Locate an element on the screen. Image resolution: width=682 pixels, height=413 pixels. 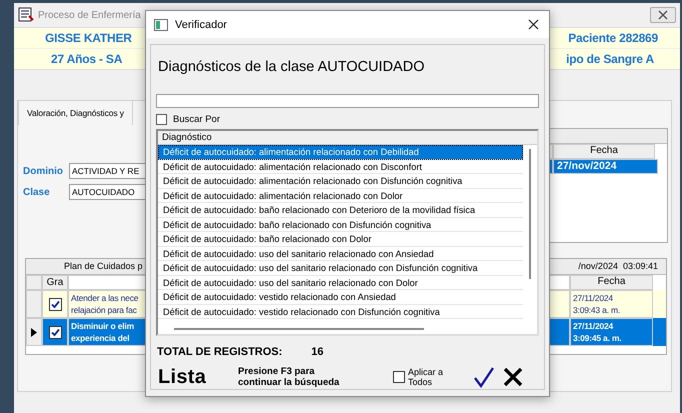
table-cell: experiencia del is located at coordinates (100, 338).